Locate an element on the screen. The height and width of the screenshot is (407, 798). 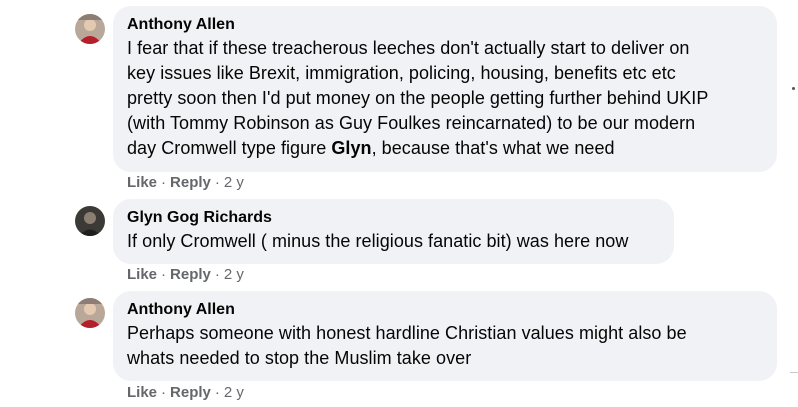
stray-dot is located at coordinates (793, 88).